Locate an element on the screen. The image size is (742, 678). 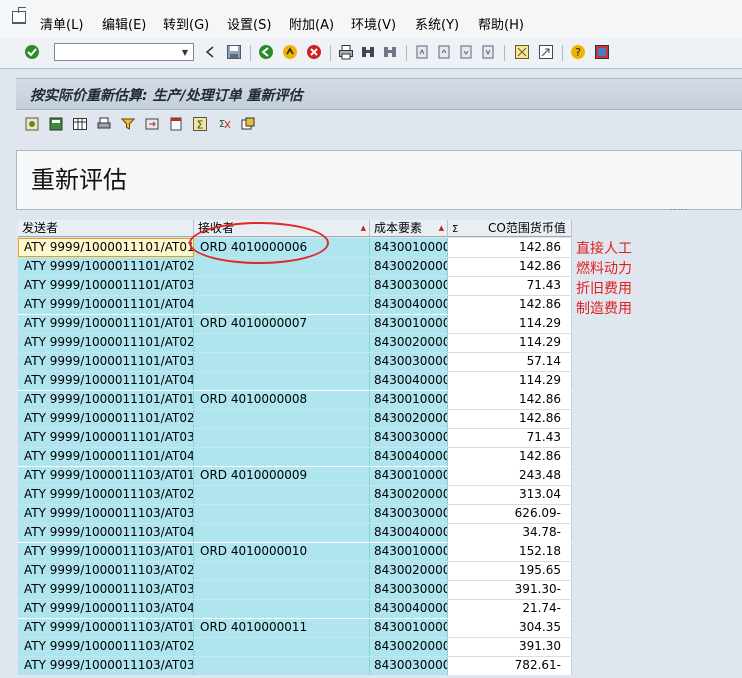
first-page-icon is located at coordinates (422, 52).